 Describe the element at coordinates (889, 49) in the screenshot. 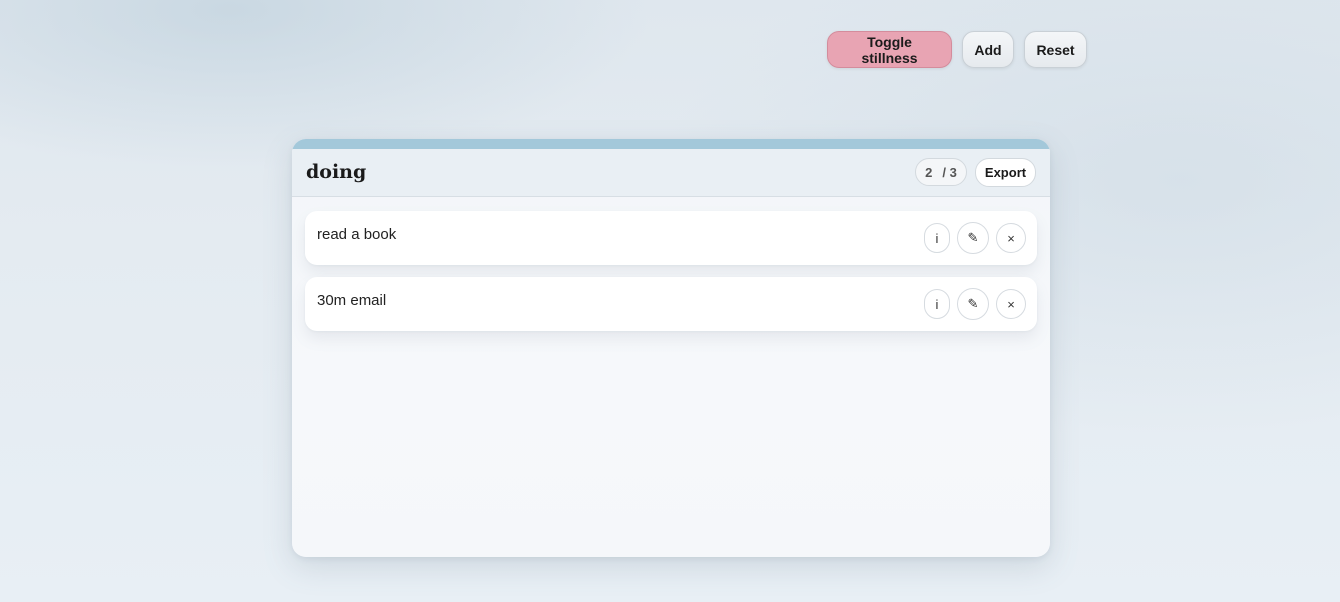

I see `toggle-stillness-button: Toggle stillness` at that location.